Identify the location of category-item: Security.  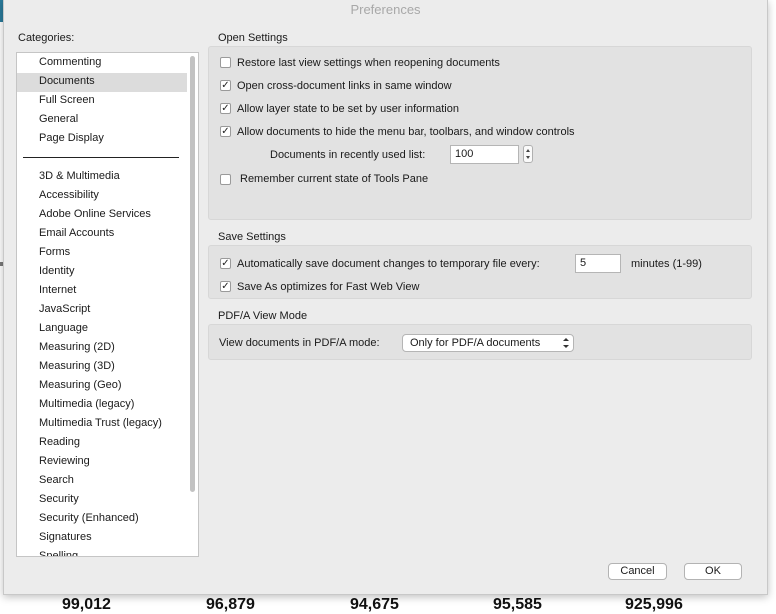
(59, 499).